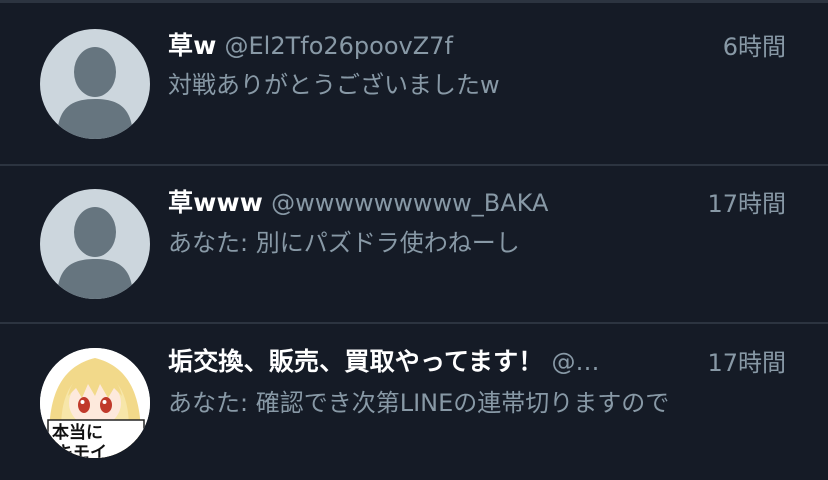 The image size is (828, 480). Describe the element at coordinates (334, 85) in the screenshot. I see `message-preview: 対戦ありがとうございましたw` at that location.